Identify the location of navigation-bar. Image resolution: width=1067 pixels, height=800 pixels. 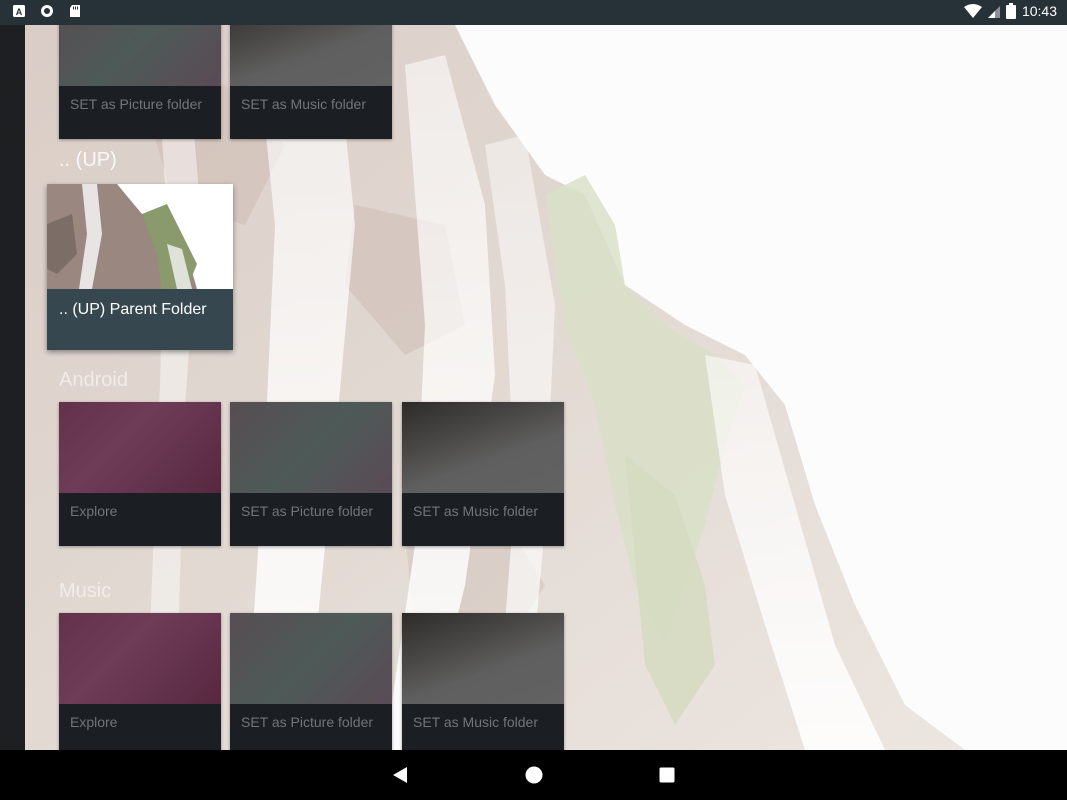
(533, 775).